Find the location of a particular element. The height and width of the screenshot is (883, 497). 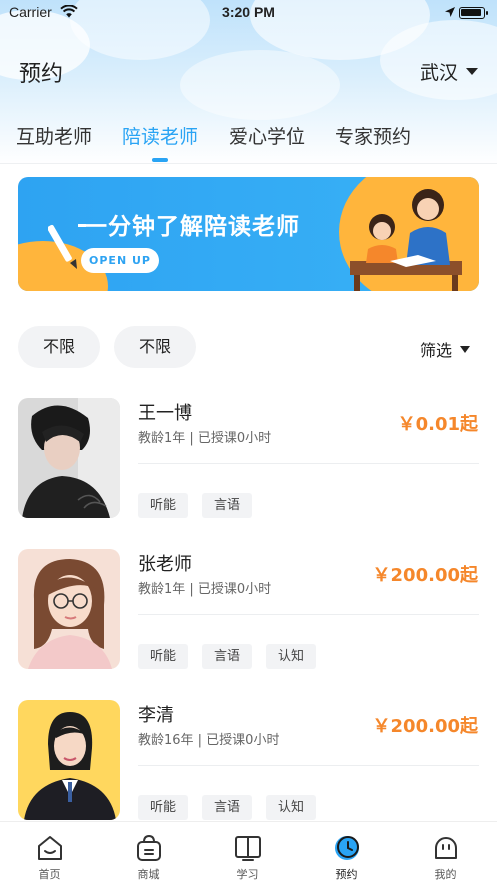

tabbar-home: 首页 is located at coordinates (49, 852).